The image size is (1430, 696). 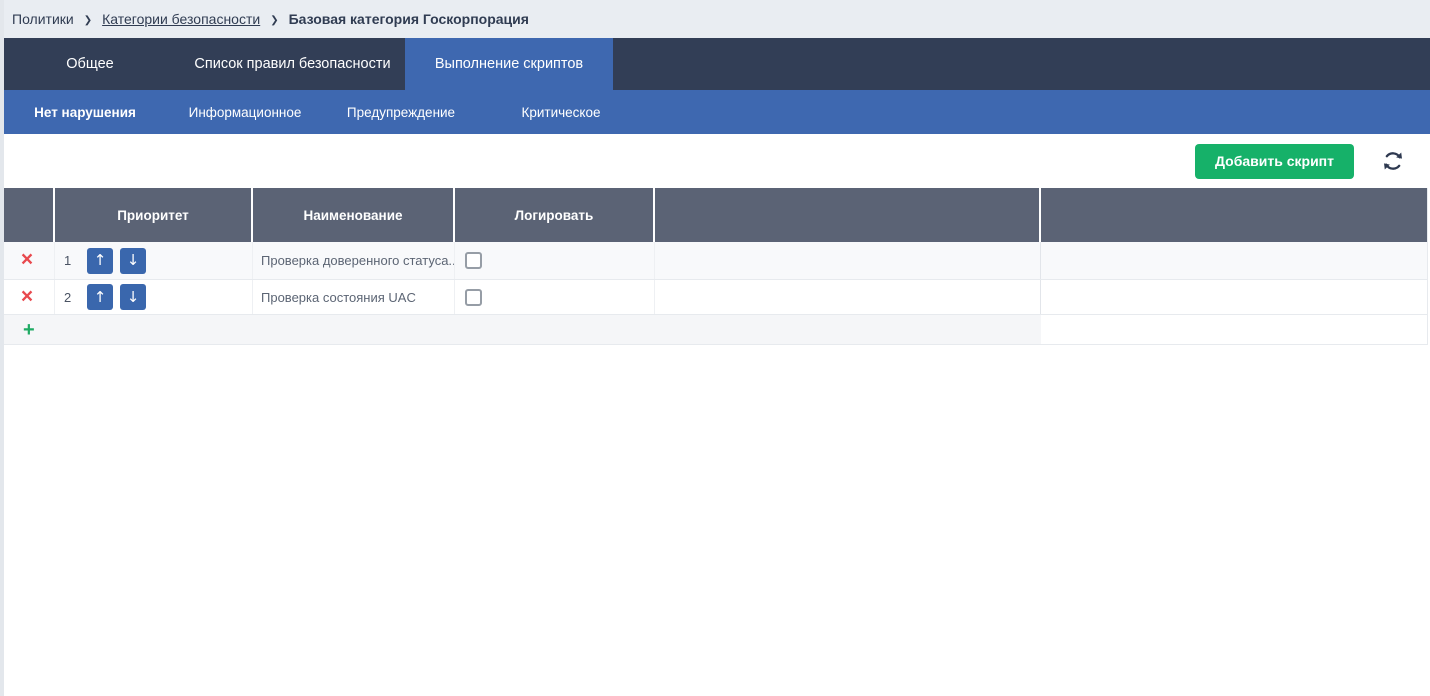 What do you see at coordinates (555, 215) in the screenshot?
I see `header-log: Логировать` at bounding box center [555, 215].